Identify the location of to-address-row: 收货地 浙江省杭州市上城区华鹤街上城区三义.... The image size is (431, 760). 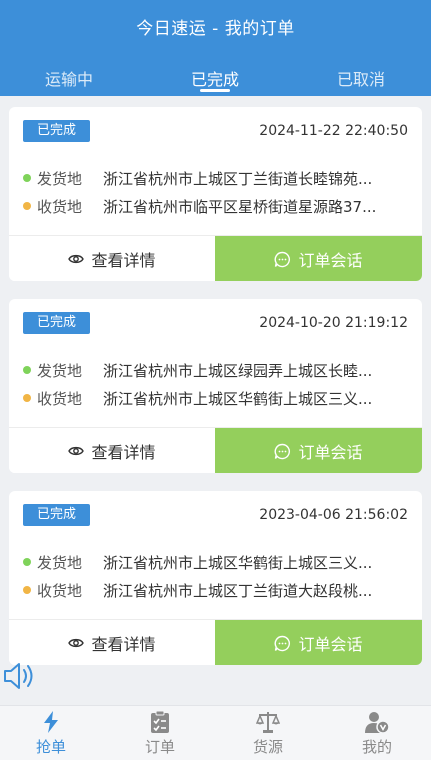
(215, 398).